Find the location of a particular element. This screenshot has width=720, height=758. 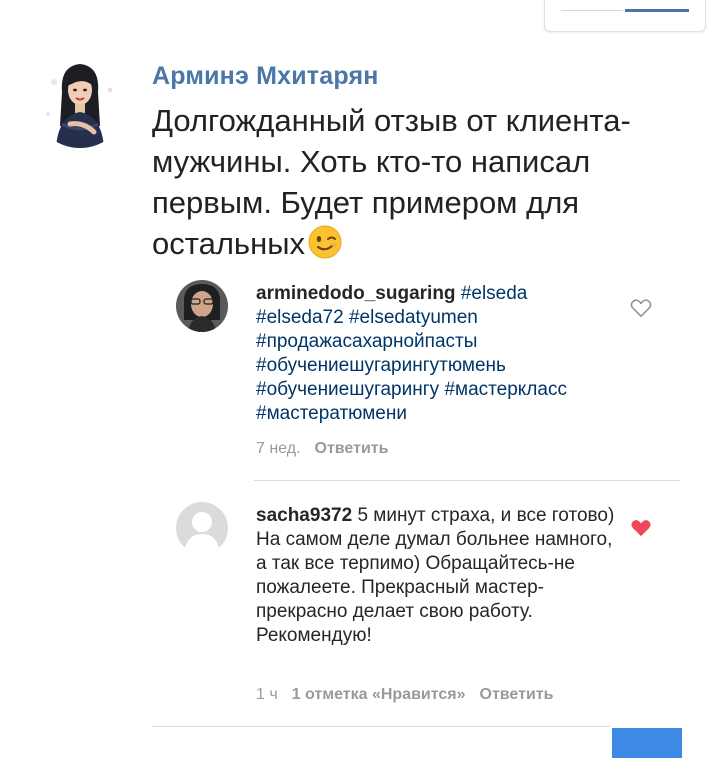

hashtag-link: #мастератюмени is located at coordinates (331, 413).